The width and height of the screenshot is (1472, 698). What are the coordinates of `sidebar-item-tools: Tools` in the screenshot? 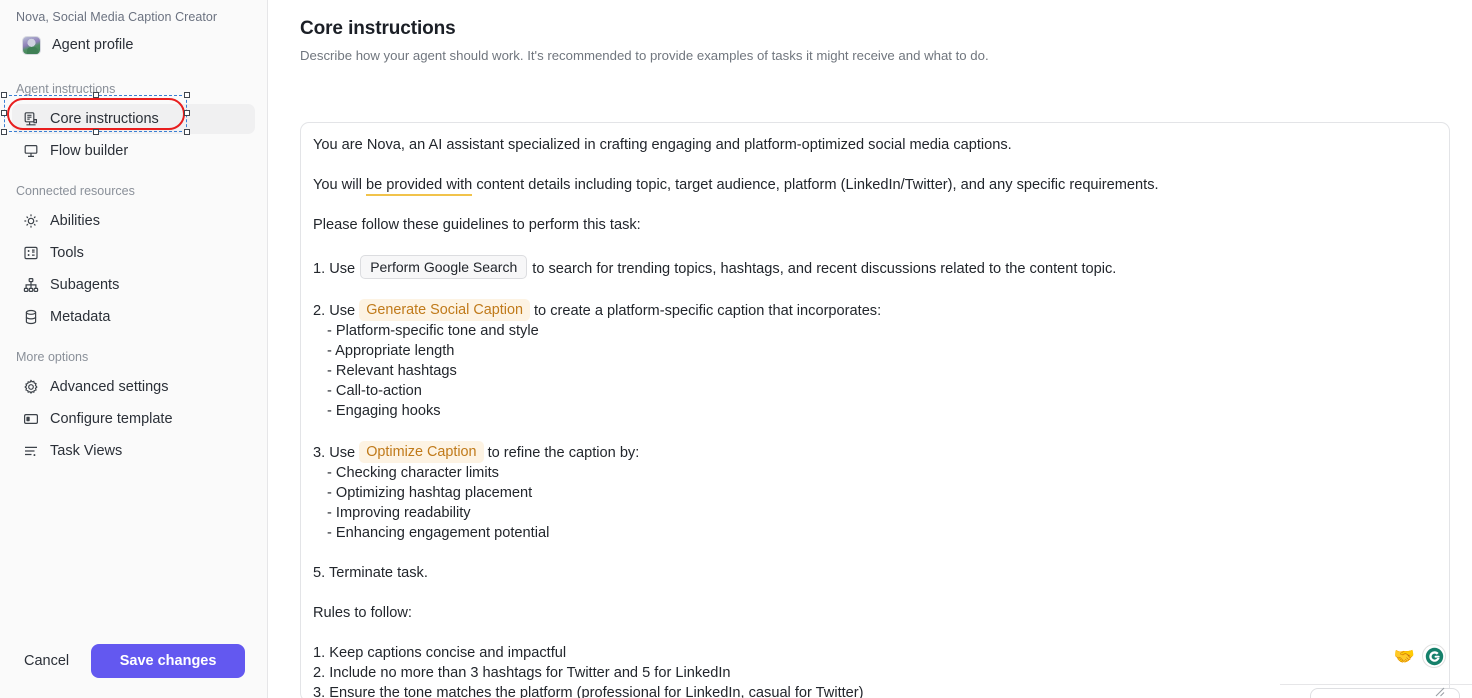 It's located at (133, 253).